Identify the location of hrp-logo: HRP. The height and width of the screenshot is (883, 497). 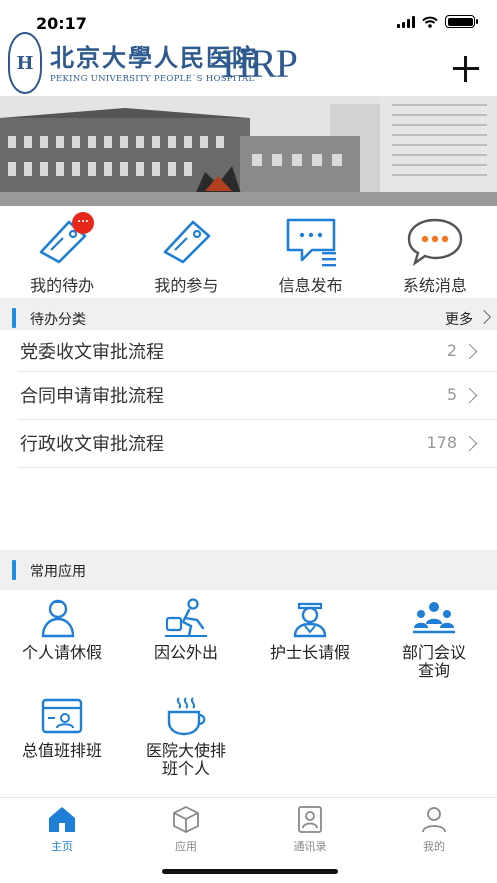
(260, 63).